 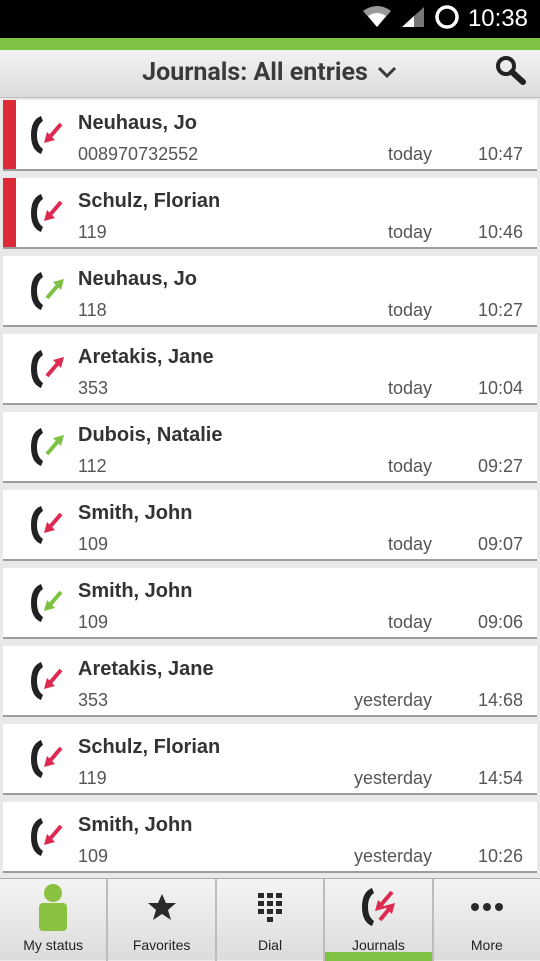 I want to click on call-time: 10:26, so click(x=500, y=856).